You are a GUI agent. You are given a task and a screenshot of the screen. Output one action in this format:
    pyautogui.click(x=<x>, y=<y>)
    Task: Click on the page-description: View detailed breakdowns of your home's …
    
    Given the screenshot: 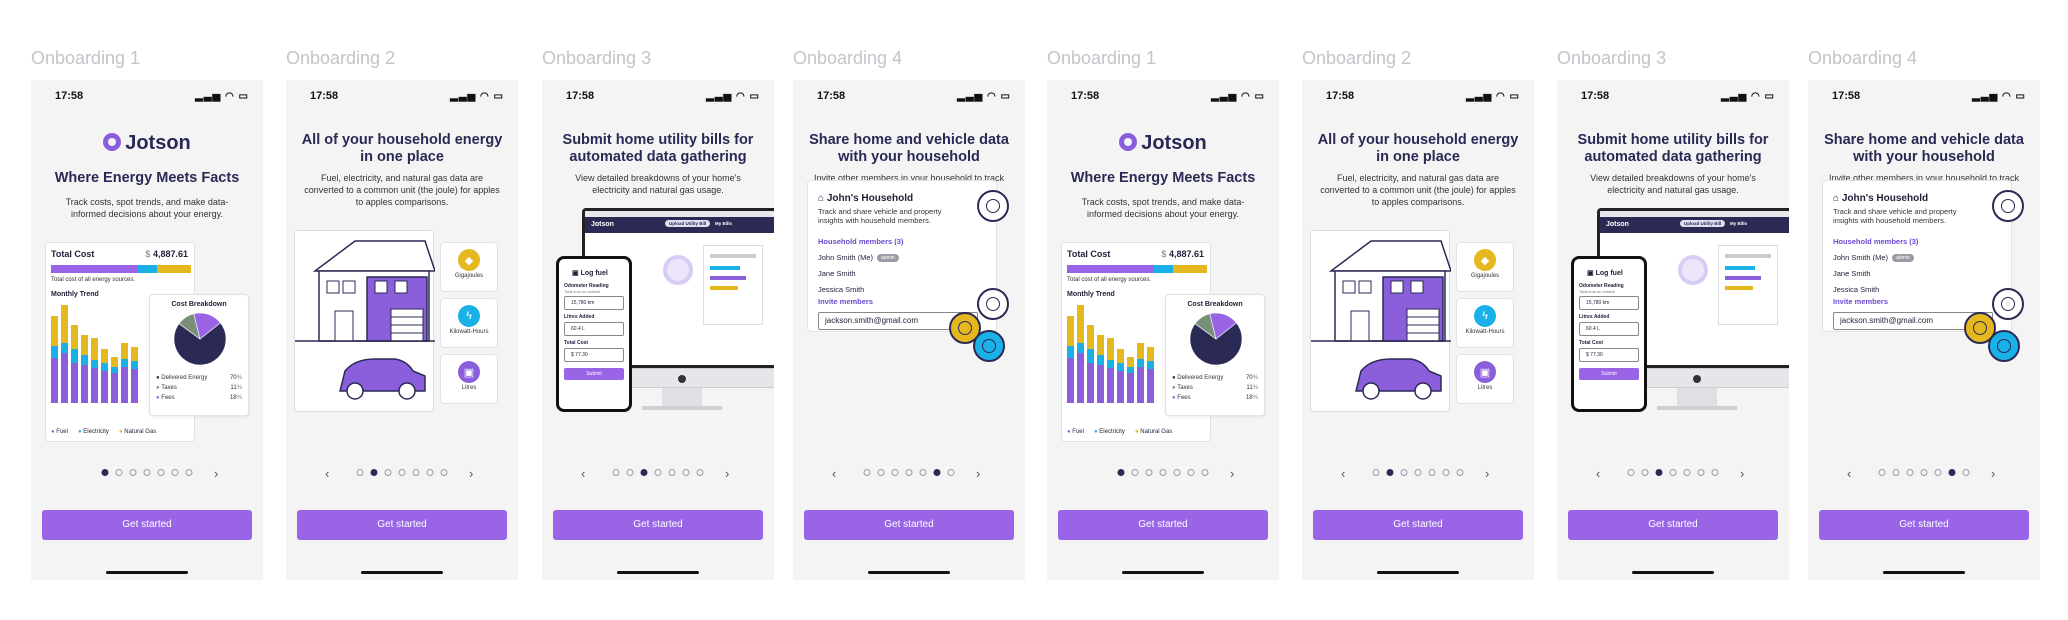 What is the action you would take?
    pyautogui.click(x=1673, y=184)
    